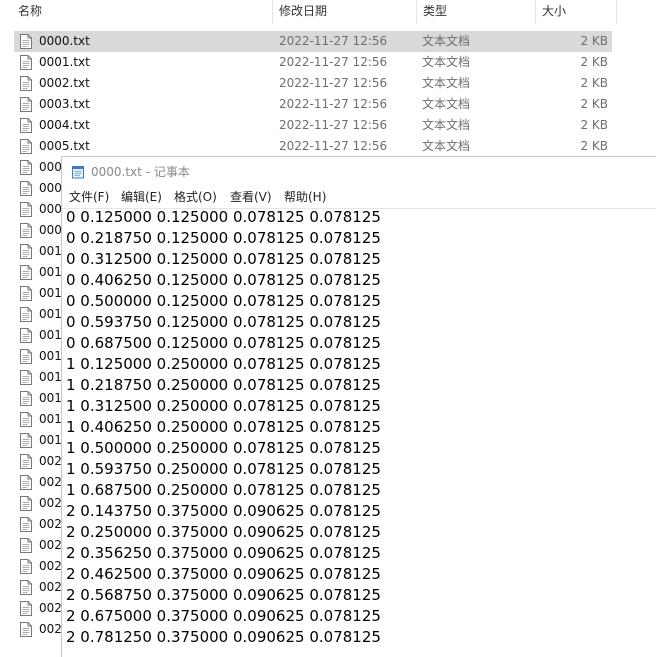  Describe the element at coordinates (359, 197) in the screenshot. I see `menu-bar: 文件(F) 编辑(E) 格式(O) 查看(V) 帮助(H)` at that location.